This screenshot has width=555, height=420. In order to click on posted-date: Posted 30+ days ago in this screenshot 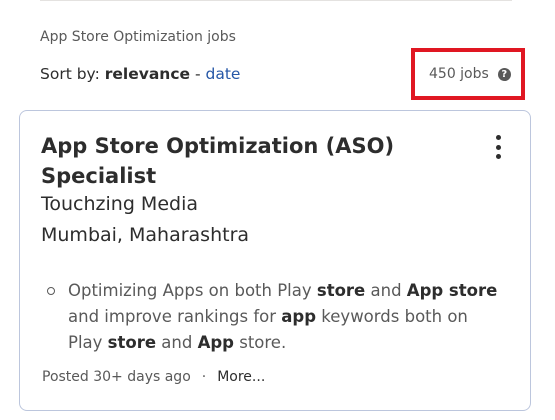, I will do `click(116, 377)`.